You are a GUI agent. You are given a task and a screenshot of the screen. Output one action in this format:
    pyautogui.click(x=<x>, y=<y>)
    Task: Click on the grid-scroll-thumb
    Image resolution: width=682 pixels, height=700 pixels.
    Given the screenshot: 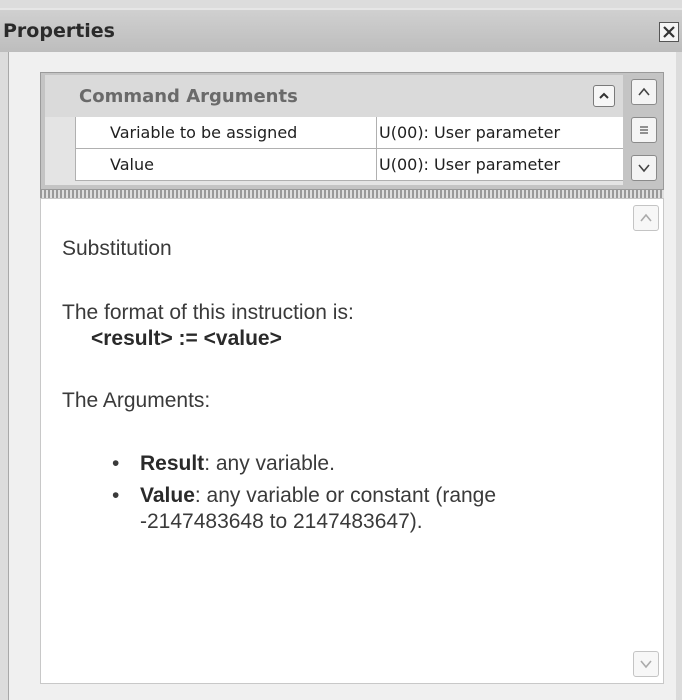 What is the action you would take?
    pyautogui.click(x=644, y=130)
    